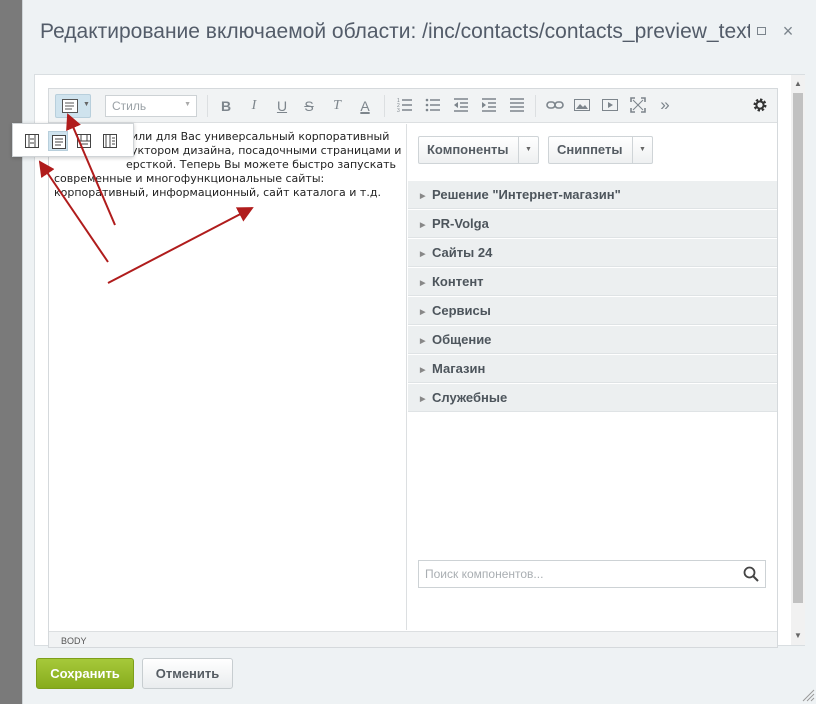  Describe the element at coordinates (751, 574) in the screenshot. I see `search-icon` at that location.